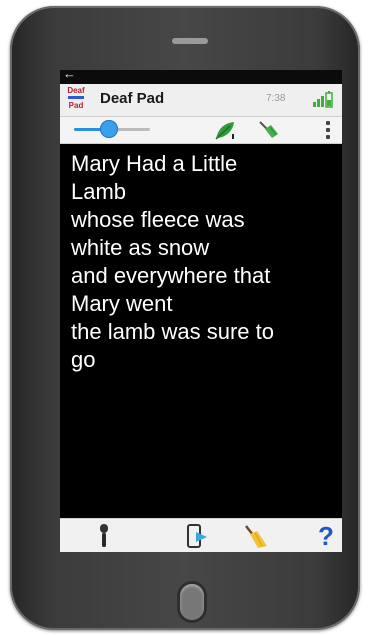 The image size is (370, 635). What do you see at coordinates (76, 90) in the screenshot?
I see `app-logo-top-text: Deaf` at bounding box center [76, 90].